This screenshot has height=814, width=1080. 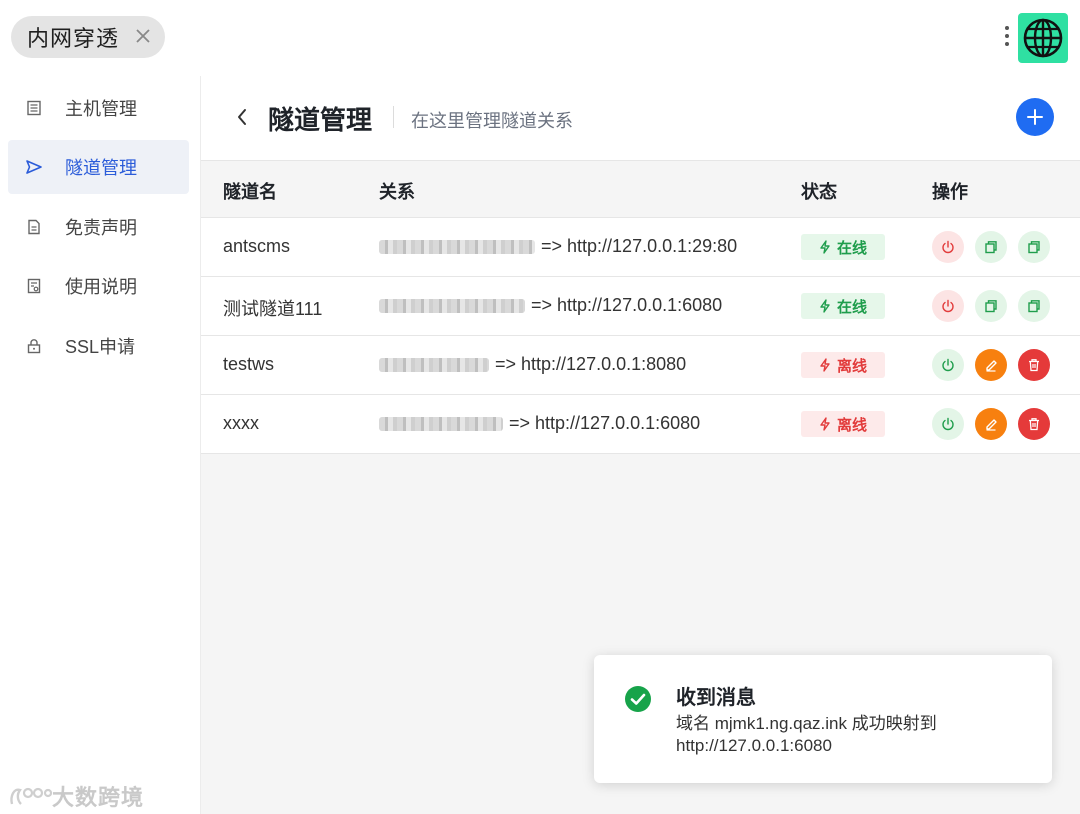 I want to click on column-header-status: 状态, so click(x=819, y=192).